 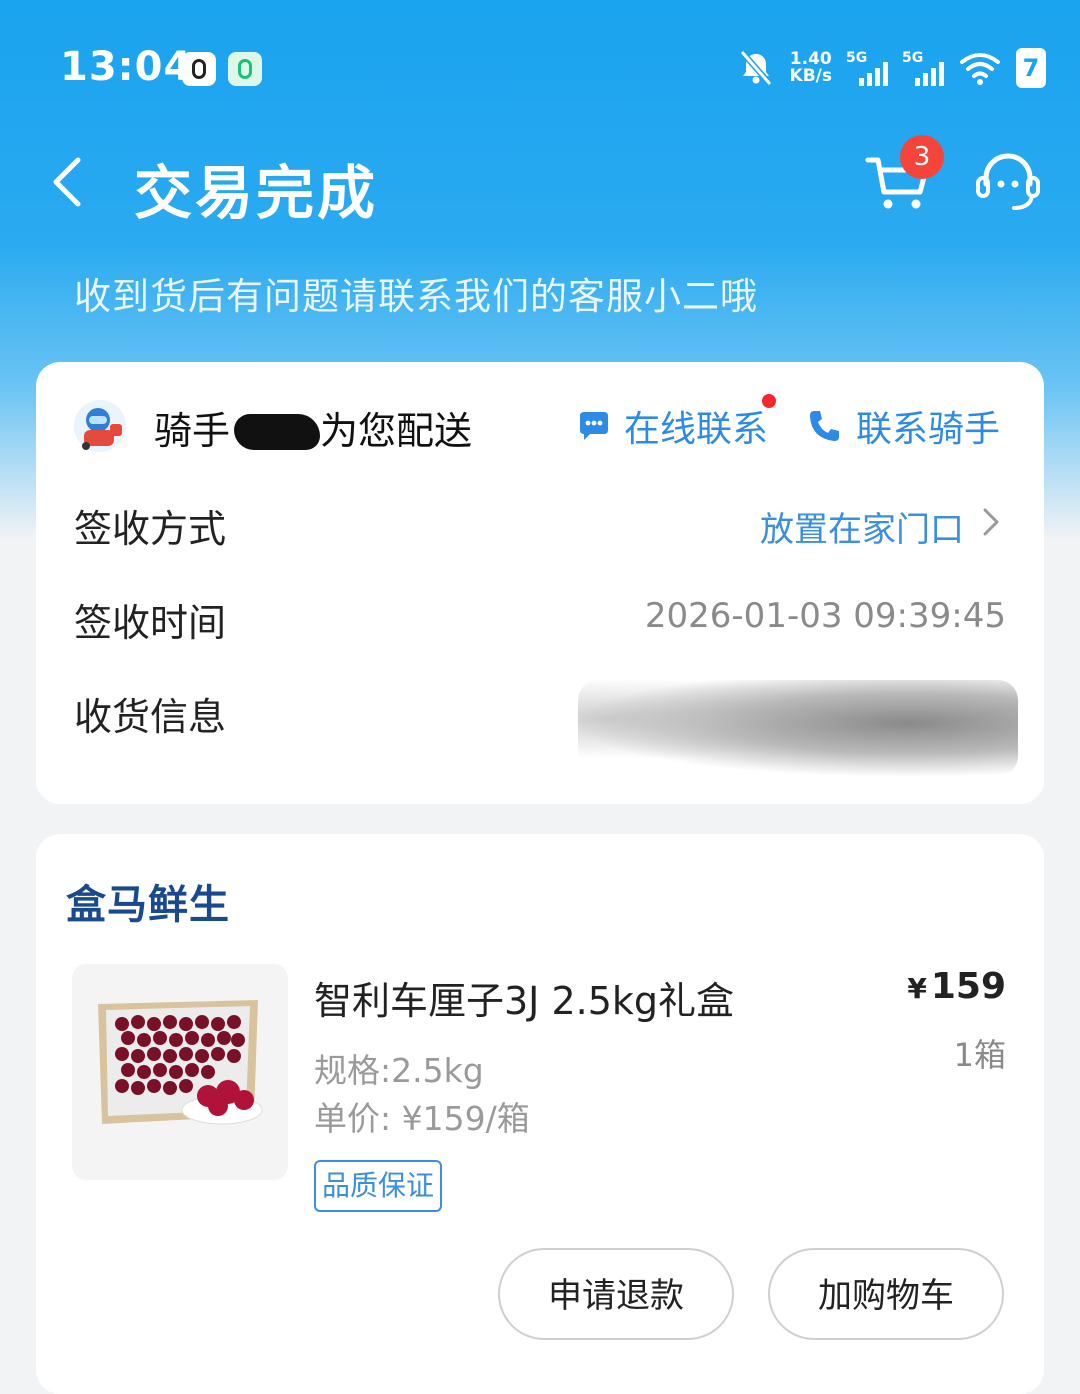 I want to click on unread-dot, so click(x=769, y=401).